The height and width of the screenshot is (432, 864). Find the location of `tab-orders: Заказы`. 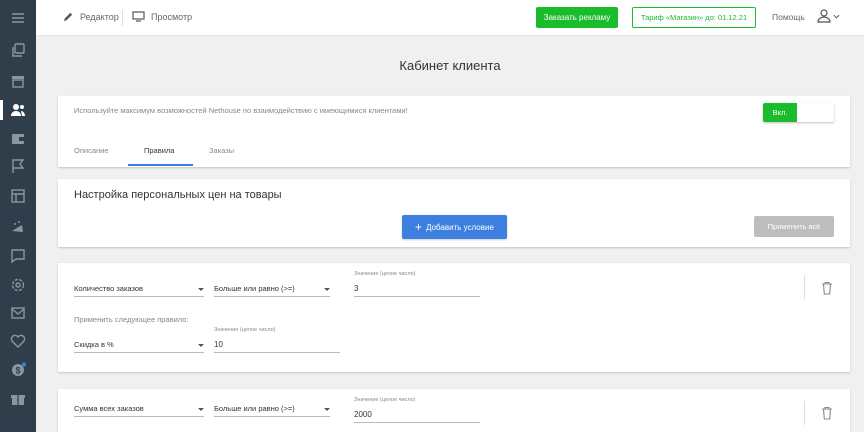

tab-orders: Заказы is located at coordinates (221, 150).